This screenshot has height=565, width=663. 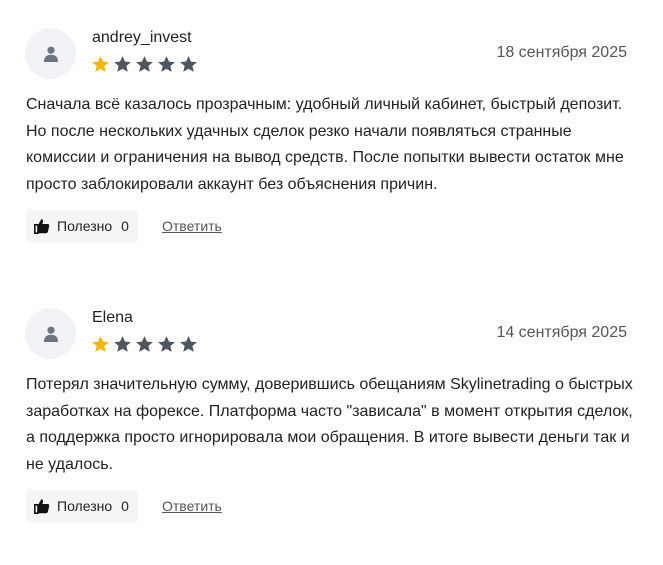 I want to click on review-date: 18 сентября 2025, so click(x=561, y=52).